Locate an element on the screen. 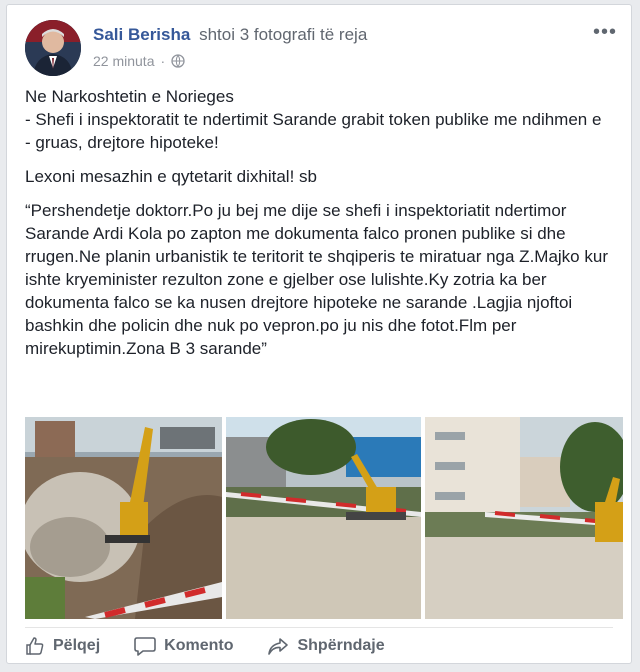 This screenshot has width=640, height=672. post-line: - gruas, drejtore hipoteke! is located at coordinates (122, 142).